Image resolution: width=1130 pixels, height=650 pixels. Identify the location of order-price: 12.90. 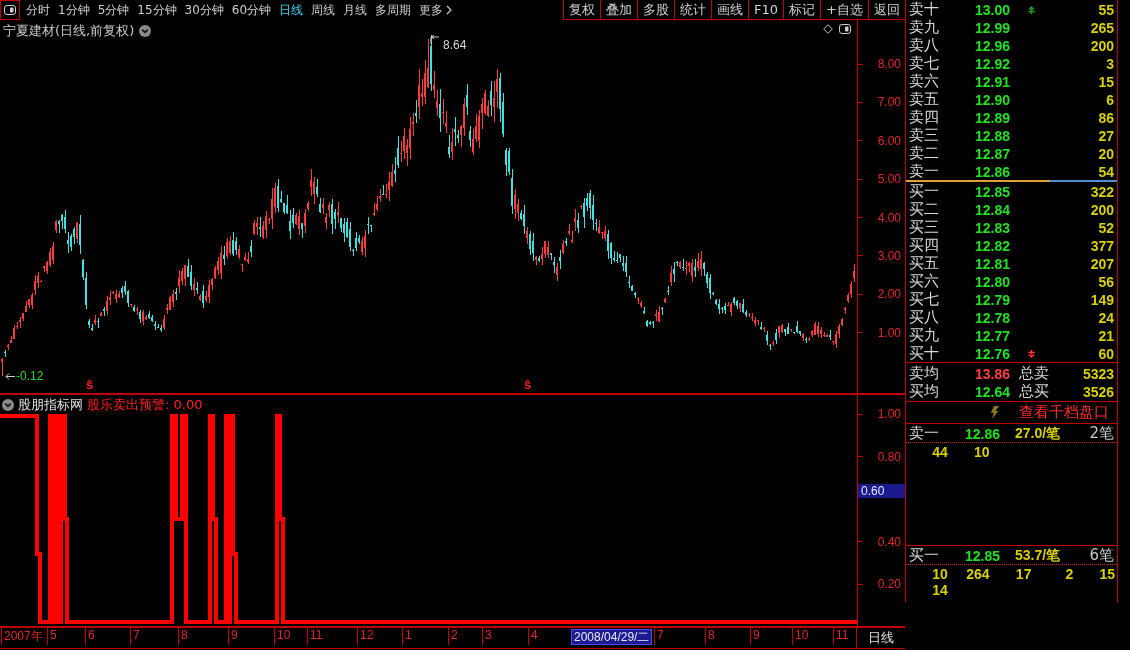
(993, 99).